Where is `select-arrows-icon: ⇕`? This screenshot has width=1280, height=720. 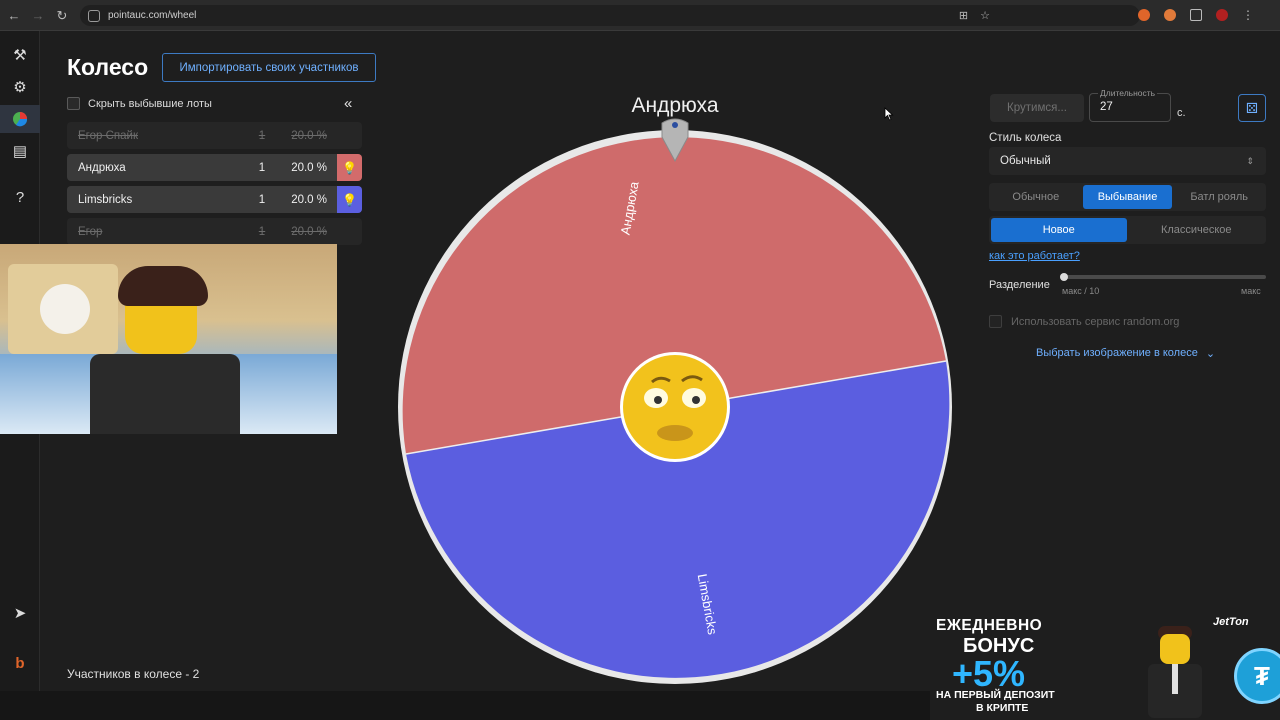
select-arrows-icon: ⇕ is located at coordinates (1250, 160).